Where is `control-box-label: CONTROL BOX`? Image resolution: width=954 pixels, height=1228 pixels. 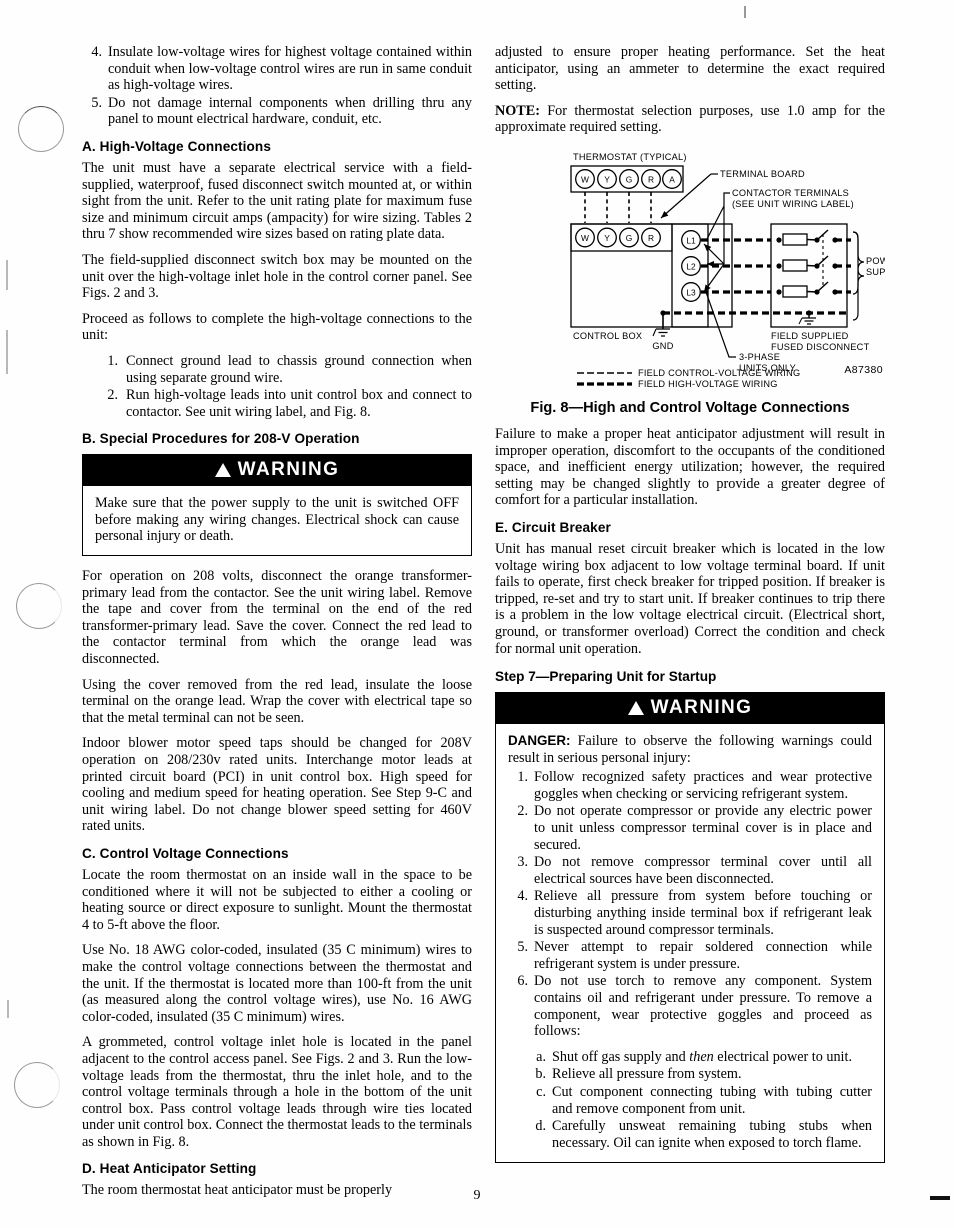 control-box-label: CONTROL BOX is located at coordinates (607, 336).